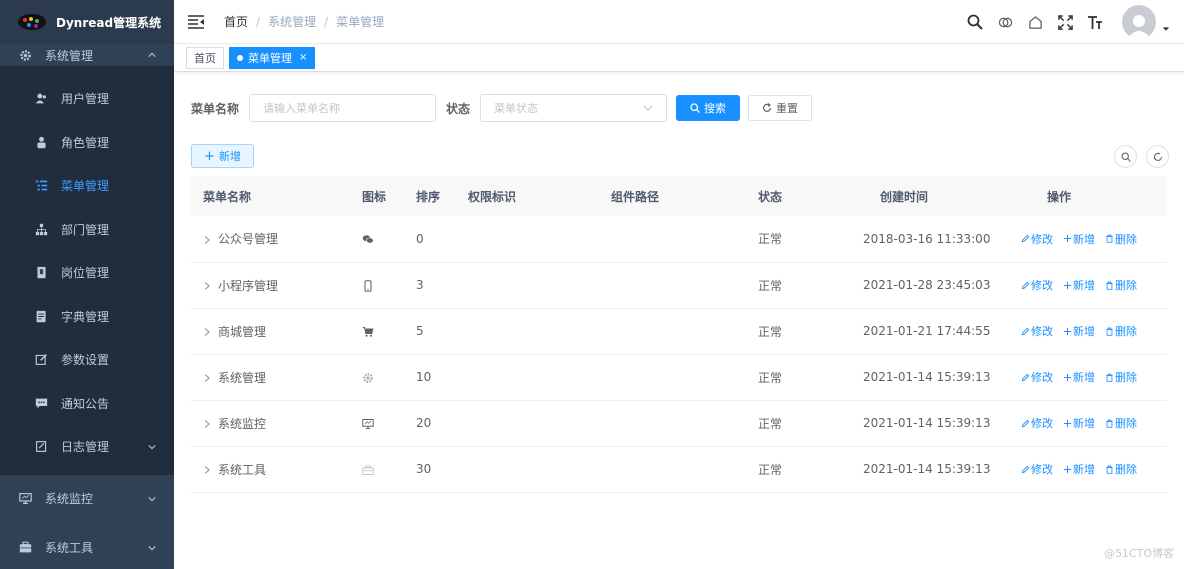 The width and height of the screenshot is (1184, 569). Describe the element at coordinates (87, 99) in the screenshot. I see `sidebar-item-users: 用户管理` at that location.